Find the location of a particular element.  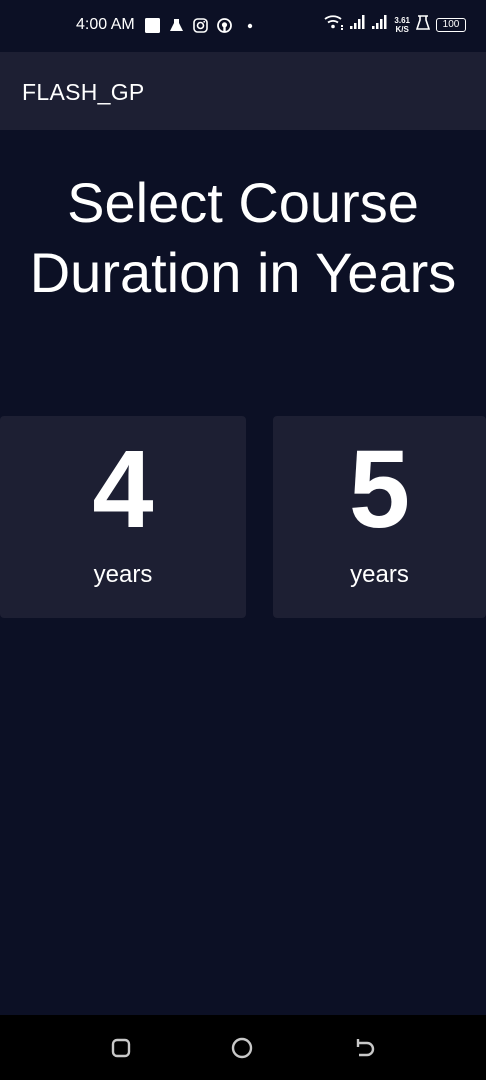

app-bar: FLASH_GP is located at coordinates (243, 91).